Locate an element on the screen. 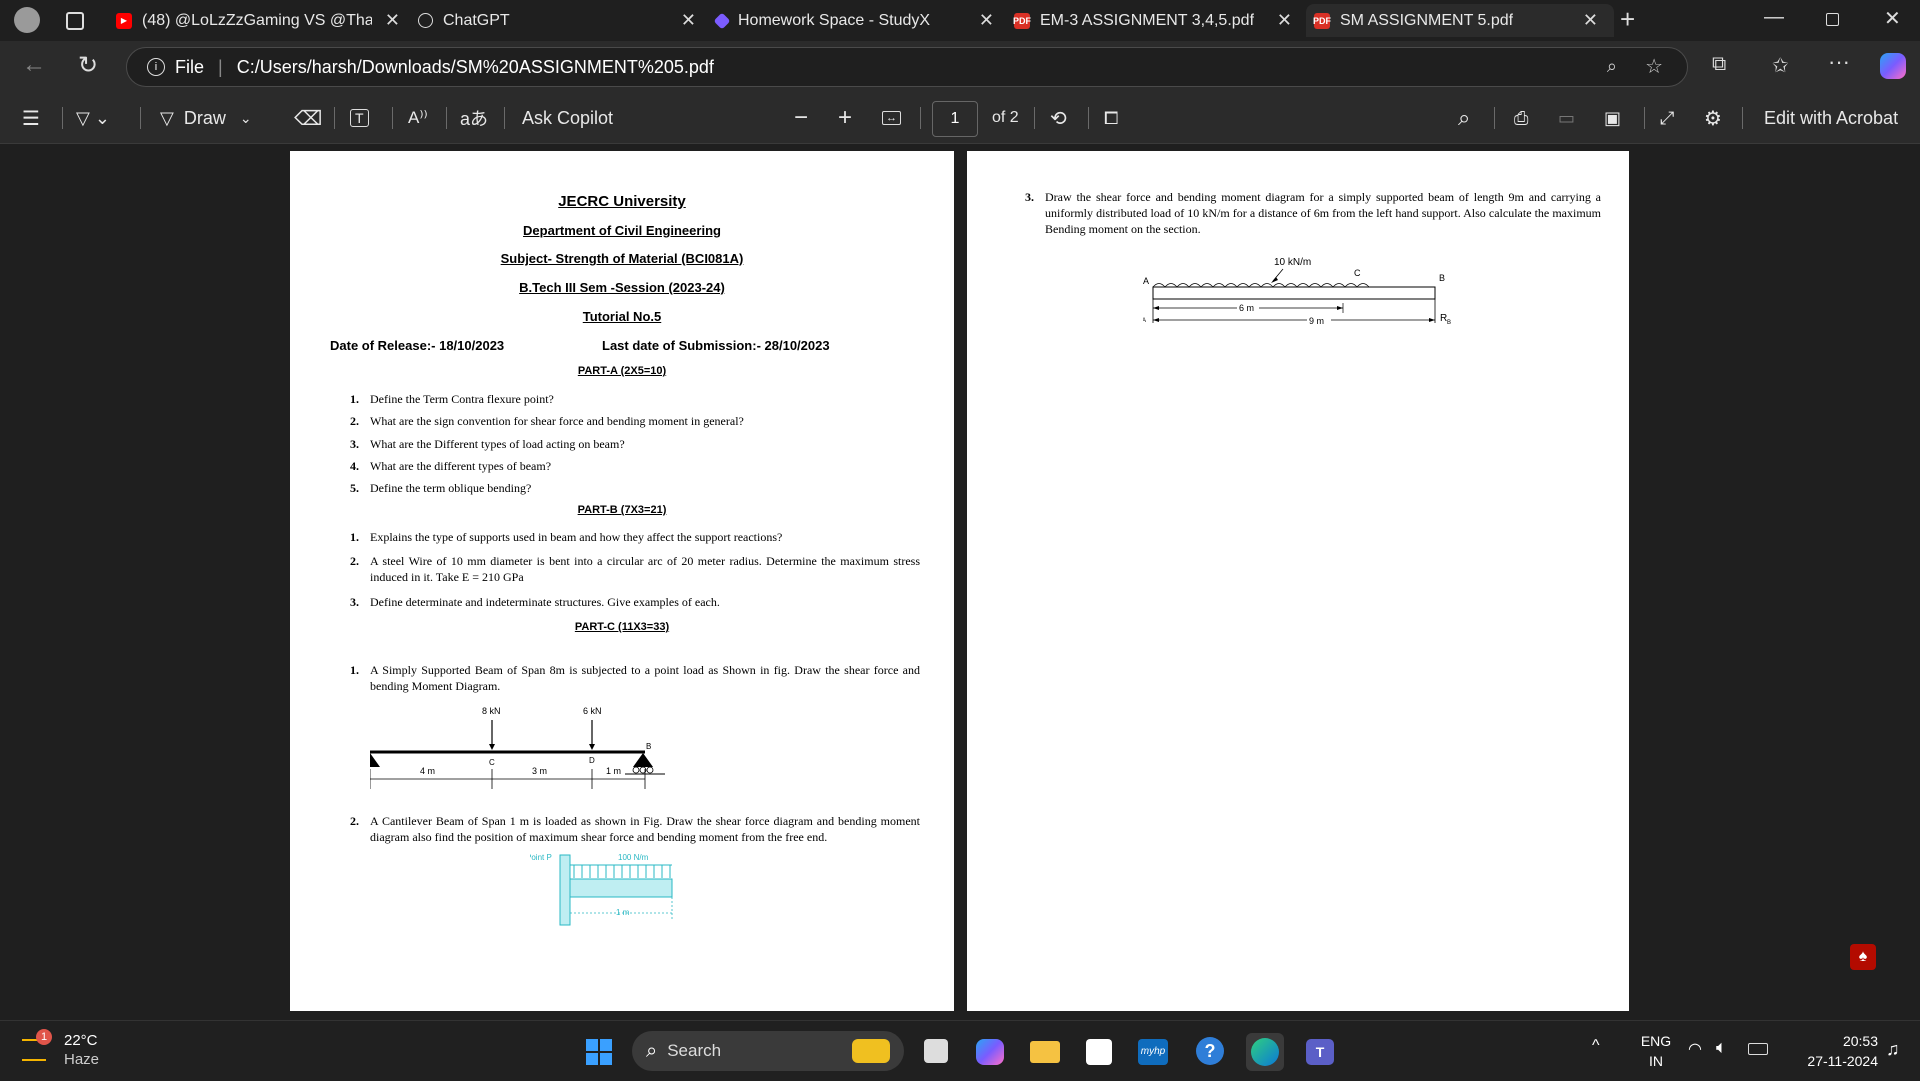 This screenshot has height=1081, width=1920. tab-studyx: Homework Space - StudyX ✕ is located at coordinates (857, 20).